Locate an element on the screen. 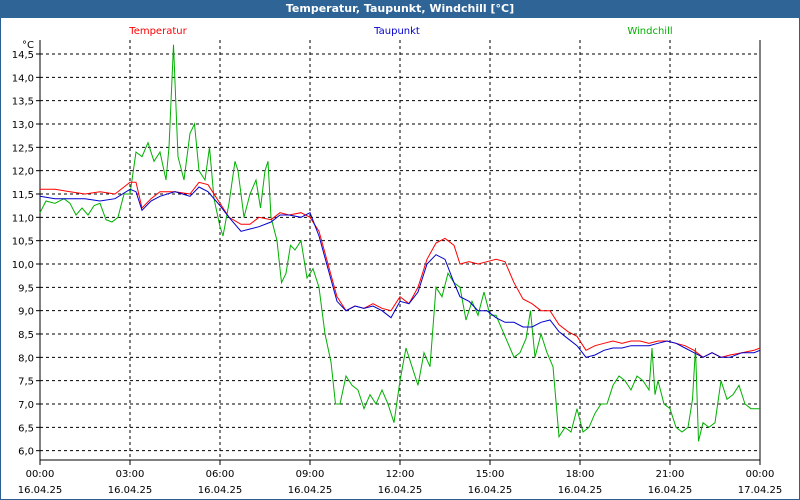  y-tick-label: 10,5 is located at coordinates (23, 242).